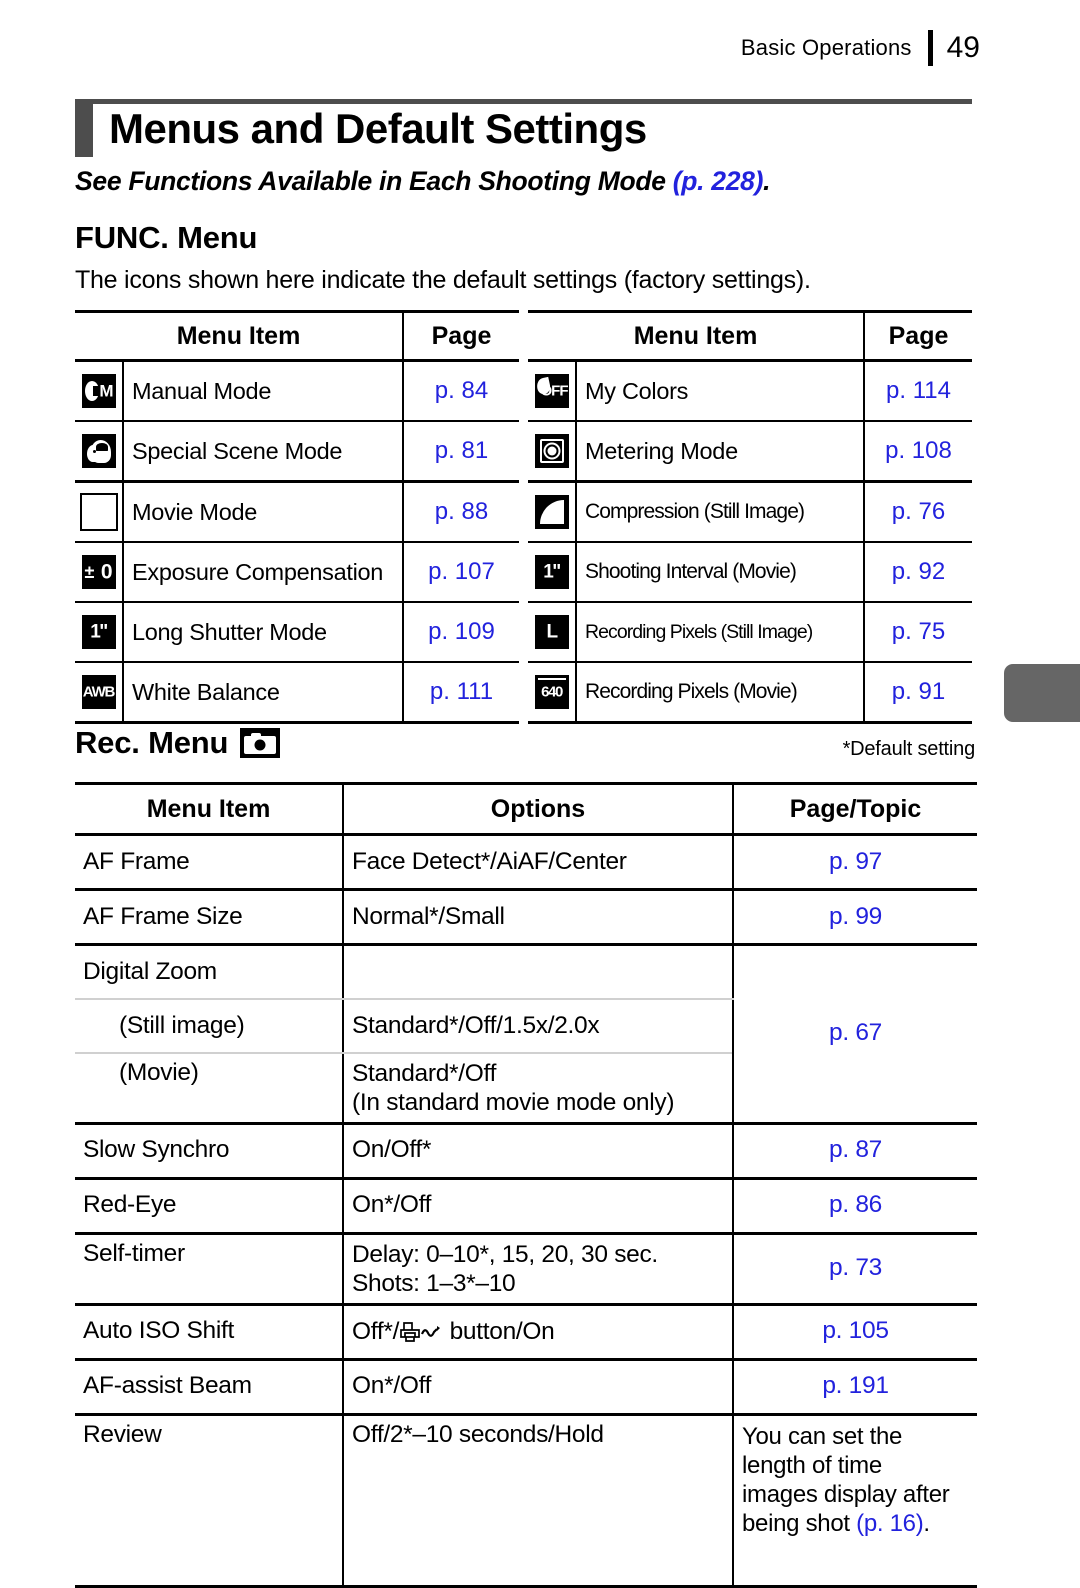  Describe the element at coordinates (1042, 693) in the screenshot. I see `chapter-thumb-tab` at that location.